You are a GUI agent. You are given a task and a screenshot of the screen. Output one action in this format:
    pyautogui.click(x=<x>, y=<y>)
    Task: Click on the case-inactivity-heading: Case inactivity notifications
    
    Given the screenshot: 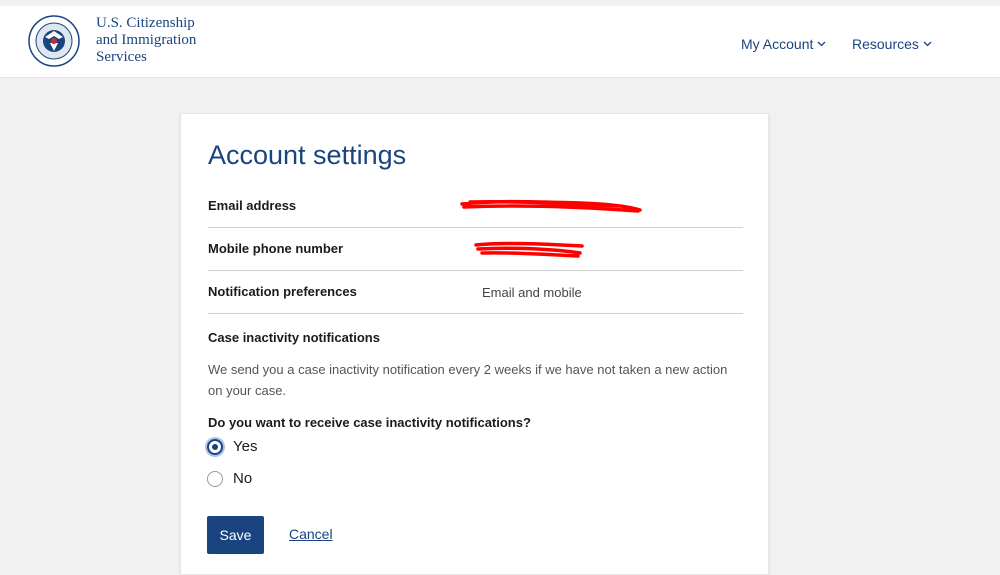 What is the action you would take?
    pyautogui.click(x=294, y=337)
    